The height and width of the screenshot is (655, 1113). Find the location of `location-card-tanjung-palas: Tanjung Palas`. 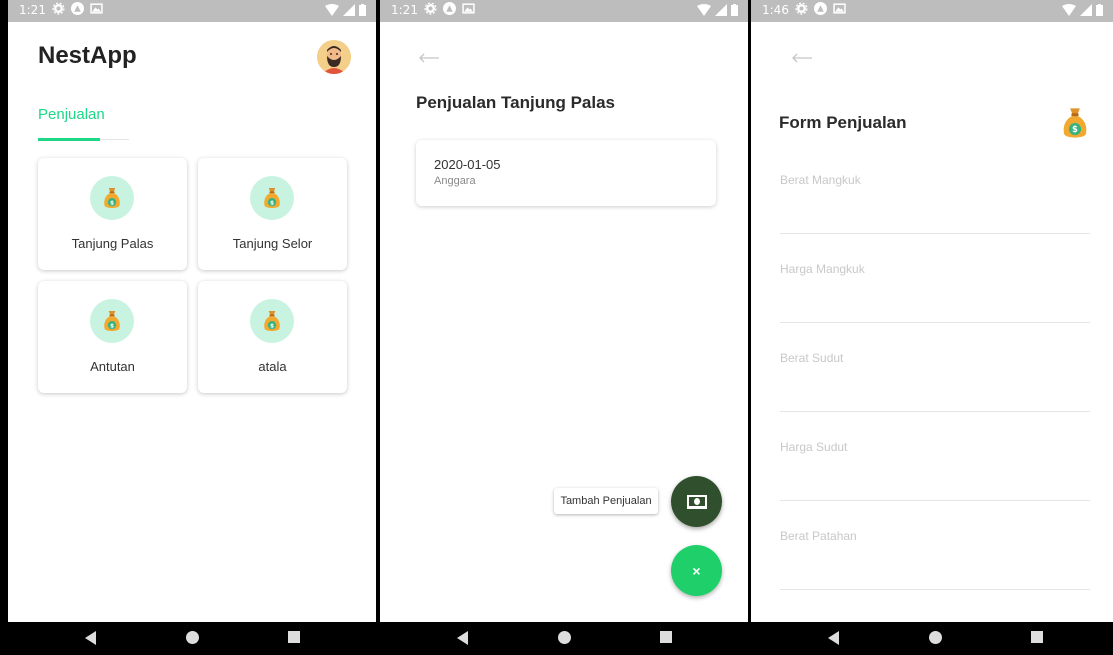

location-card-tanjung-palas: Tanjung Palas is located at coordinates (112, 214).